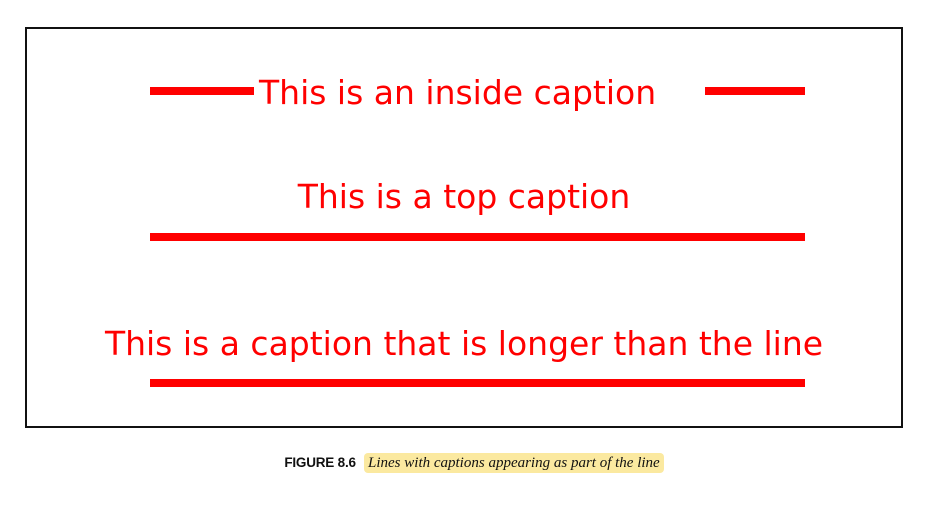 Image resolution: width=948 pixels, height=507 pixels. I want to click on inside-caption-text: This is an inside caption, so click(458, 92).